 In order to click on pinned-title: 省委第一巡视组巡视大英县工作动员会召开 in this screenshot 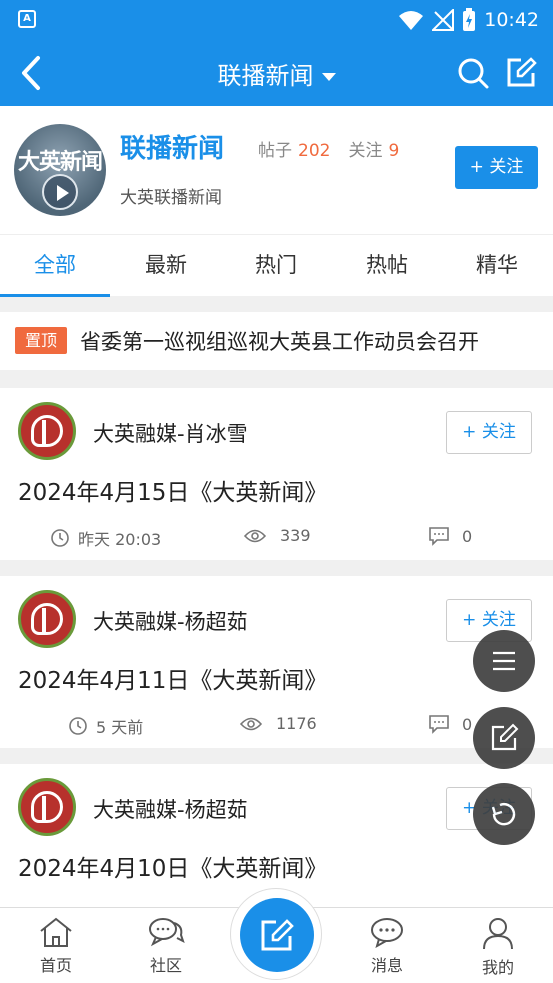, I will do `click(279, 342)`.